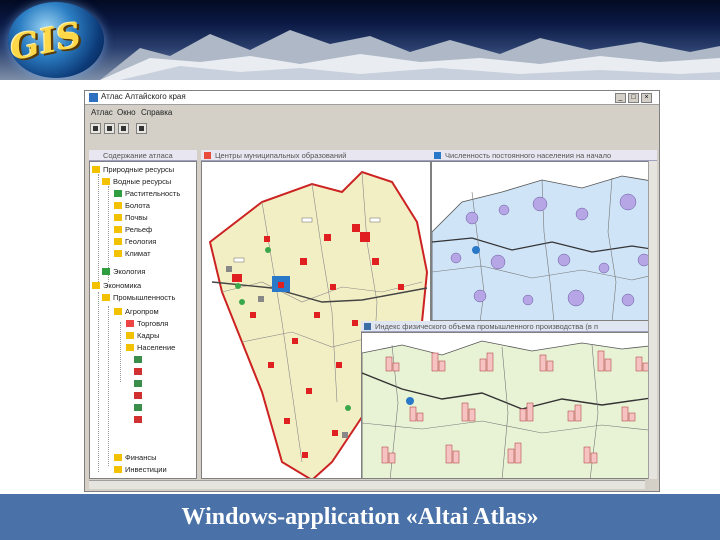 The width and height of the screenshot is (720, 540). I want to click on tree-item: Почвы, so click(131, 217).